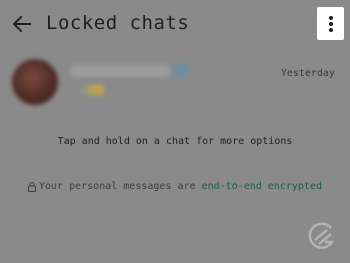 The image size is (350, 263). I want to click on encryption-link: end-to-end encrypted, so click(262, 186).